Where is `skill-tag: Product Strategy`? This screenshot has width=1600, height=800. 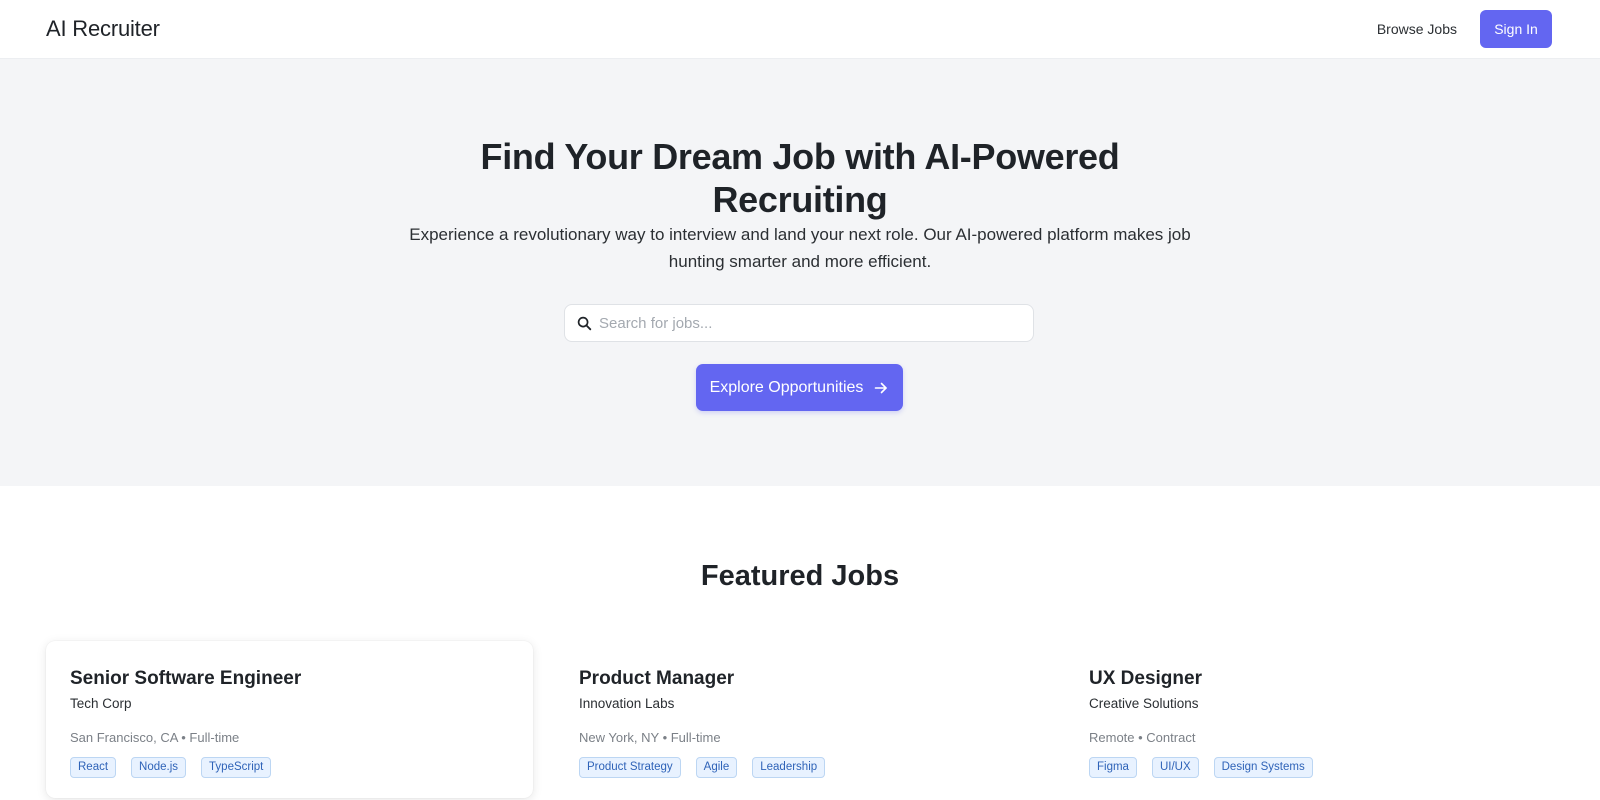 skill-tag: Product Strategy is located at coordinates (630, 767).